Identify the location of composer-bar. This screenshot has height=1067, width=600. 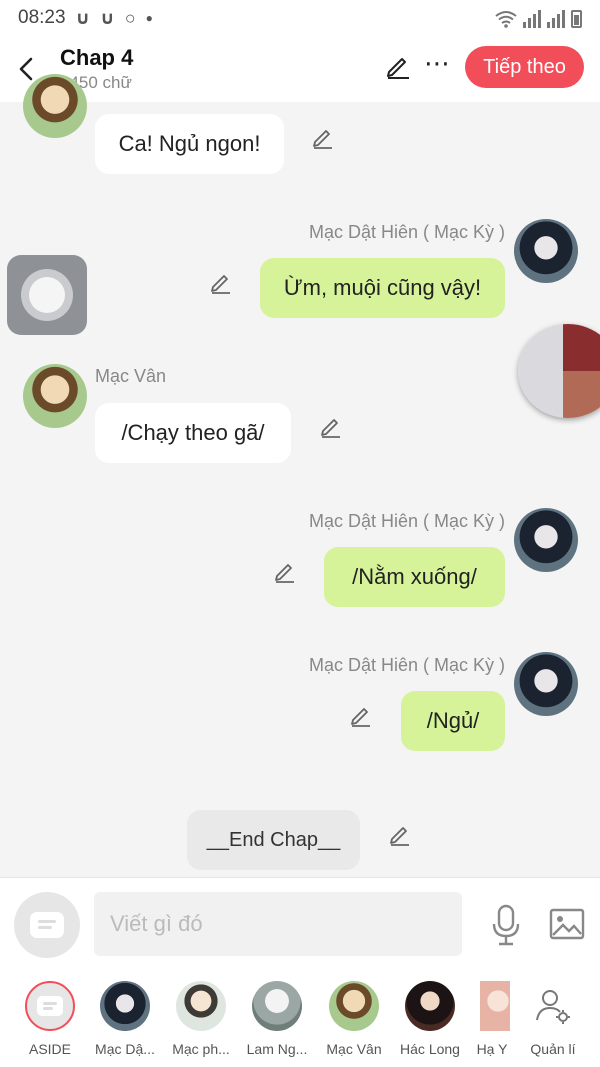
(300, 924).